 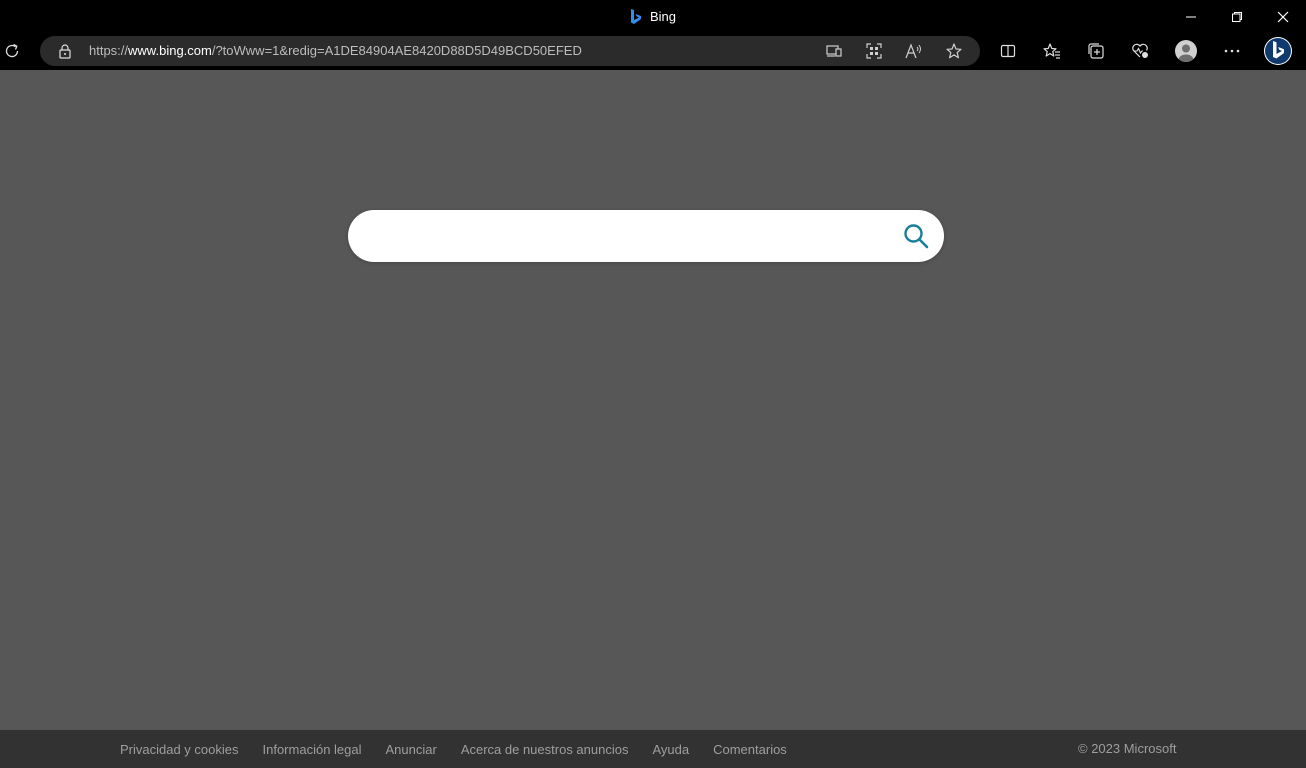 I want to click on refresh-button, so click(x=15, y=51).